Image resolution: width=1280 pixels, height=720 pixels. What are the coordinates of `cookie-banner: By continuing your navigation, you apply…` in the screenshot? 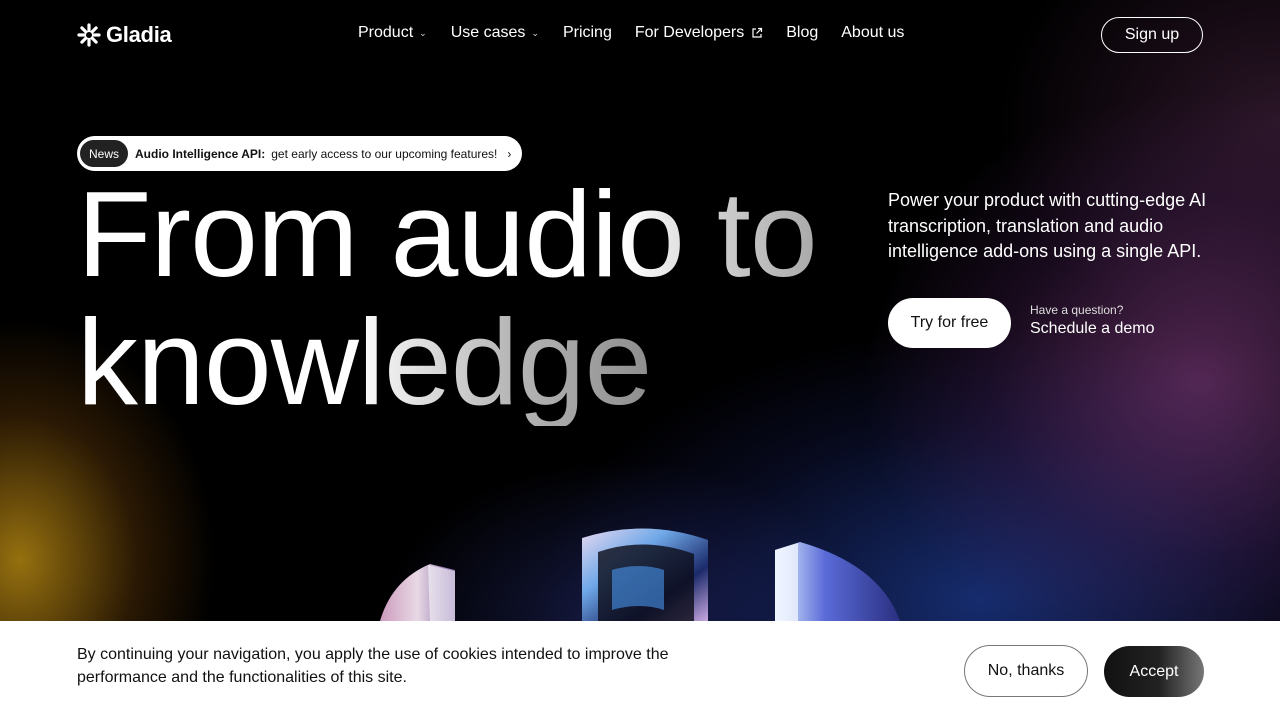 It's located at (640, 670).